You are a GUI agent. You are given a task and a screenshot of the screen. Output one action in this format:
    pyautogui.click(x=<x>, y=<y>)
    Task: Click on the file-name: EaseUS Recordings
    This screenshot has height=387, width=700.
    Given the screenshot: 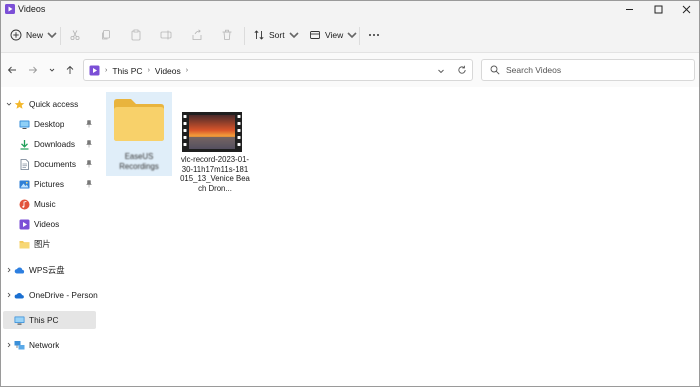 What is the action you would take?
    pyautogui.click(x=139, y=161)
    